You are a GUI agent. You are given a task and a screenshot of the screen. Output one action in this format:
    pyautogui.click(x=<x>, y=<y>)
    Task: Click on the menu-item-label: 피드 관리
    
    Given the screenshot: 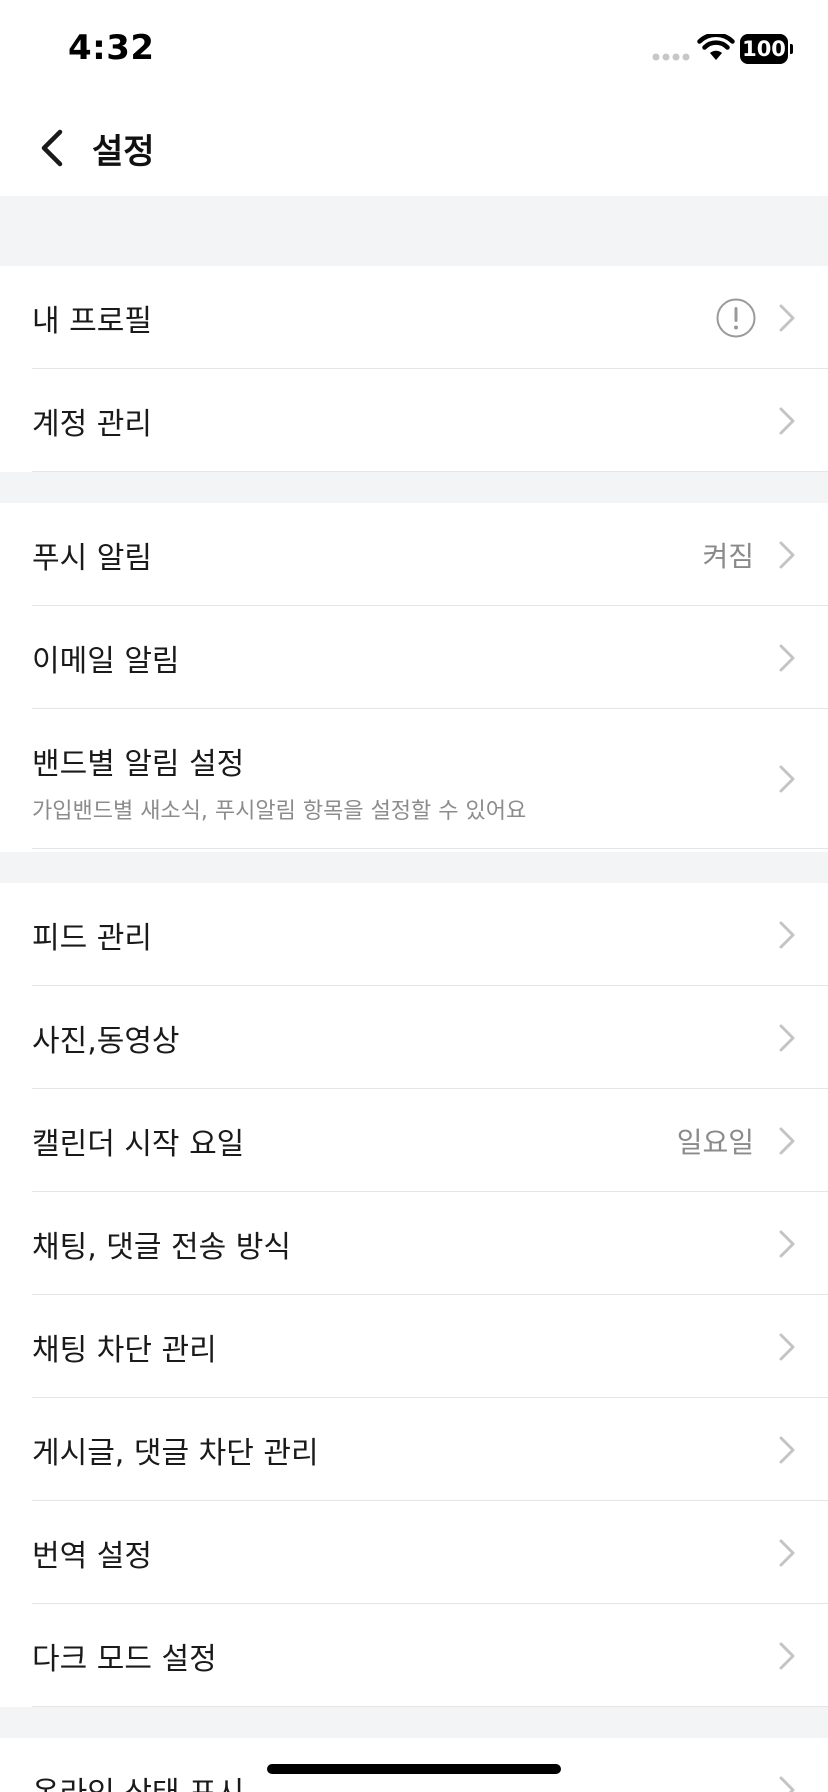 What is the action you would take?
    pyautogui.click(x=92, y=938)
    